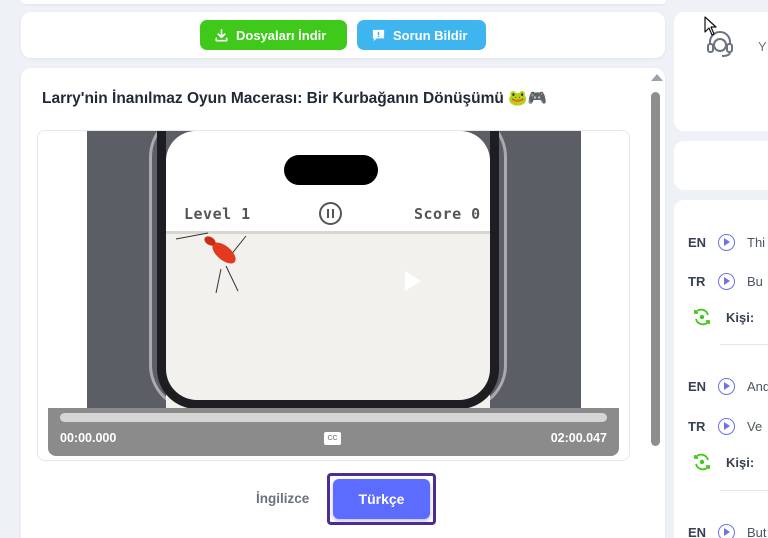 The height and width of the screenshot is (538, 768). What do you see at coordinates (721, 71) in the screenshot?
I see `support-panel: Y` at bounding box center [721, 71].